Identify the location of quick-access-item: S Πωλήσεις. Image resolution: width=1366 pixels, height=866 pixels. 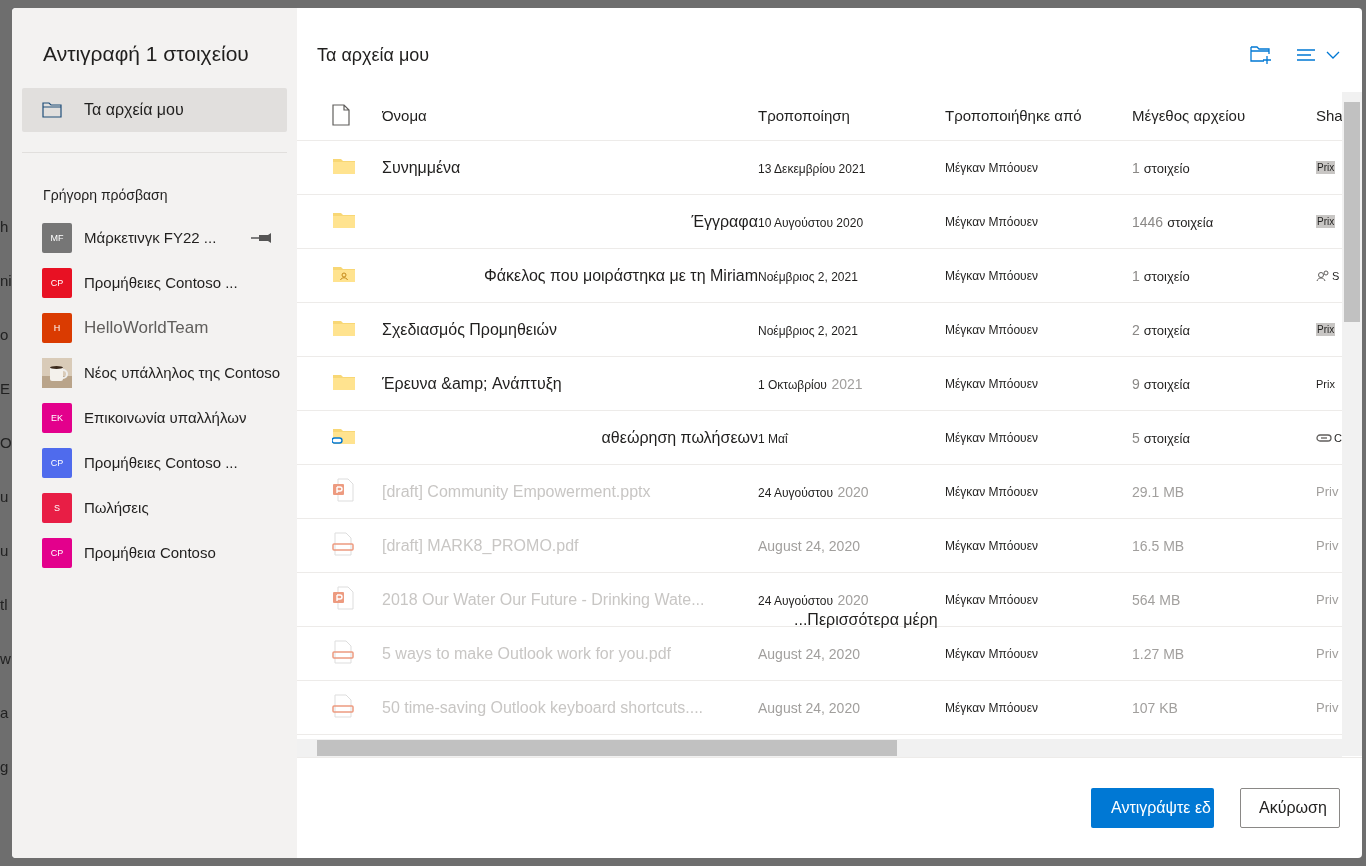
(154, 507).